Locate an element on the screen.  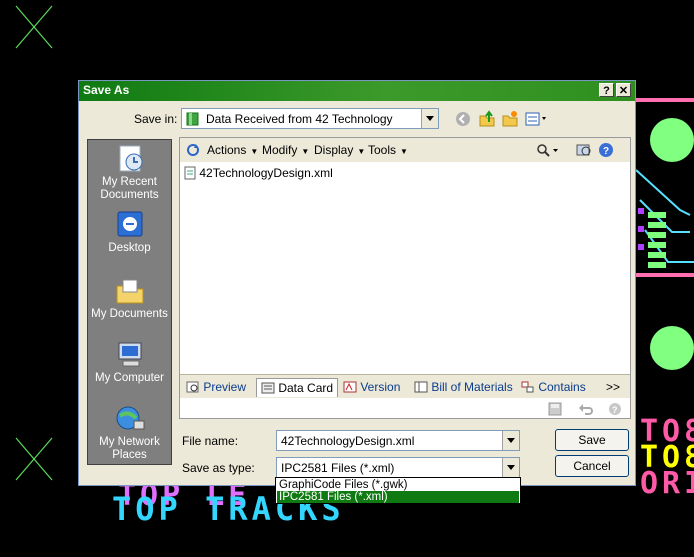
back-icon is located at coordinates (463, 119).